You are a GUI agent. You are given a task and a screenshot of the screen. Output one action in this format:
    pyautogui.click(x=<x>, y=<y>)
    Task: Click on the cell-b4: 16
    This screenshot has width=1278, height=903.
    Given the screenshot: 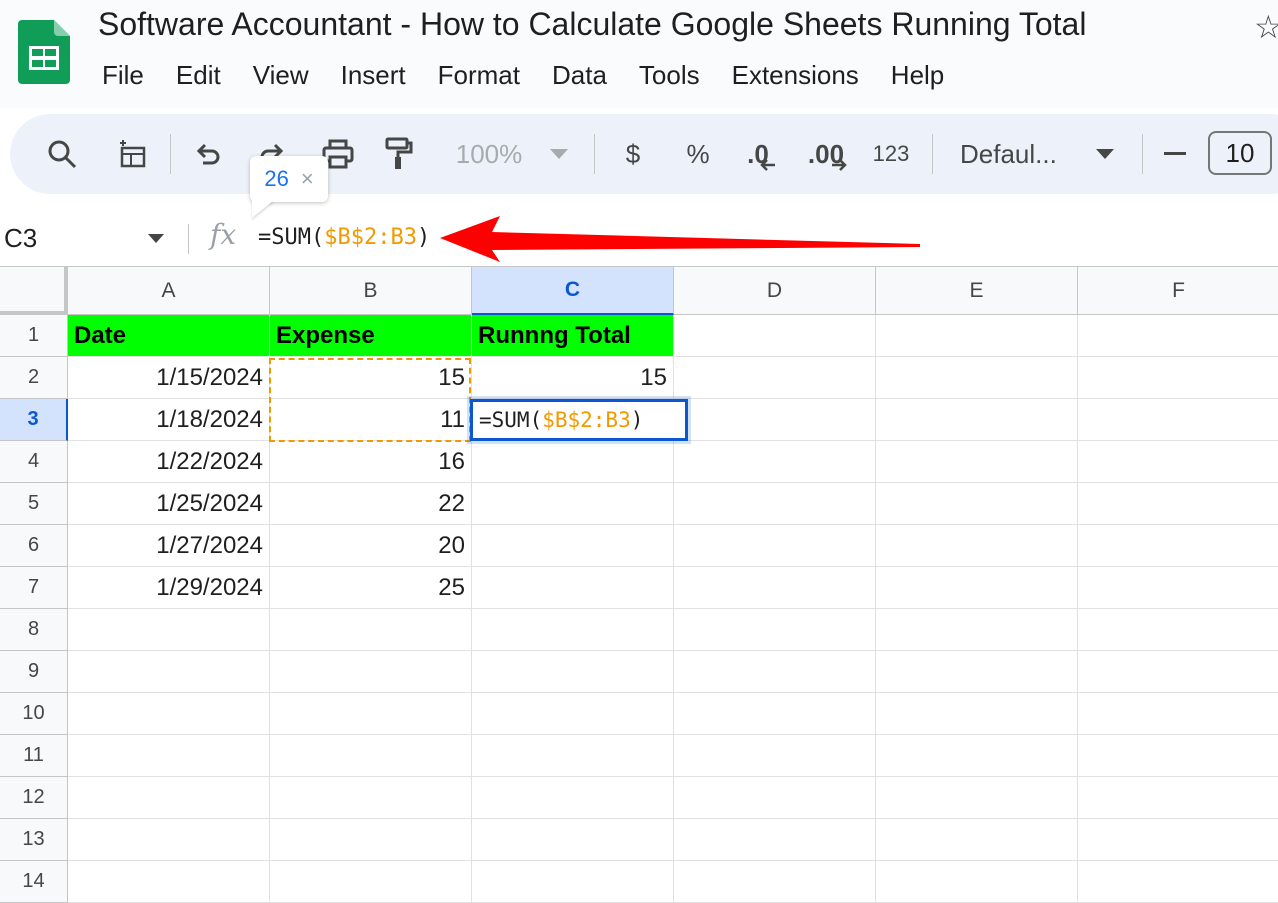 What is the action you would take?
    pyautogui.click(x=371, y=462)
    